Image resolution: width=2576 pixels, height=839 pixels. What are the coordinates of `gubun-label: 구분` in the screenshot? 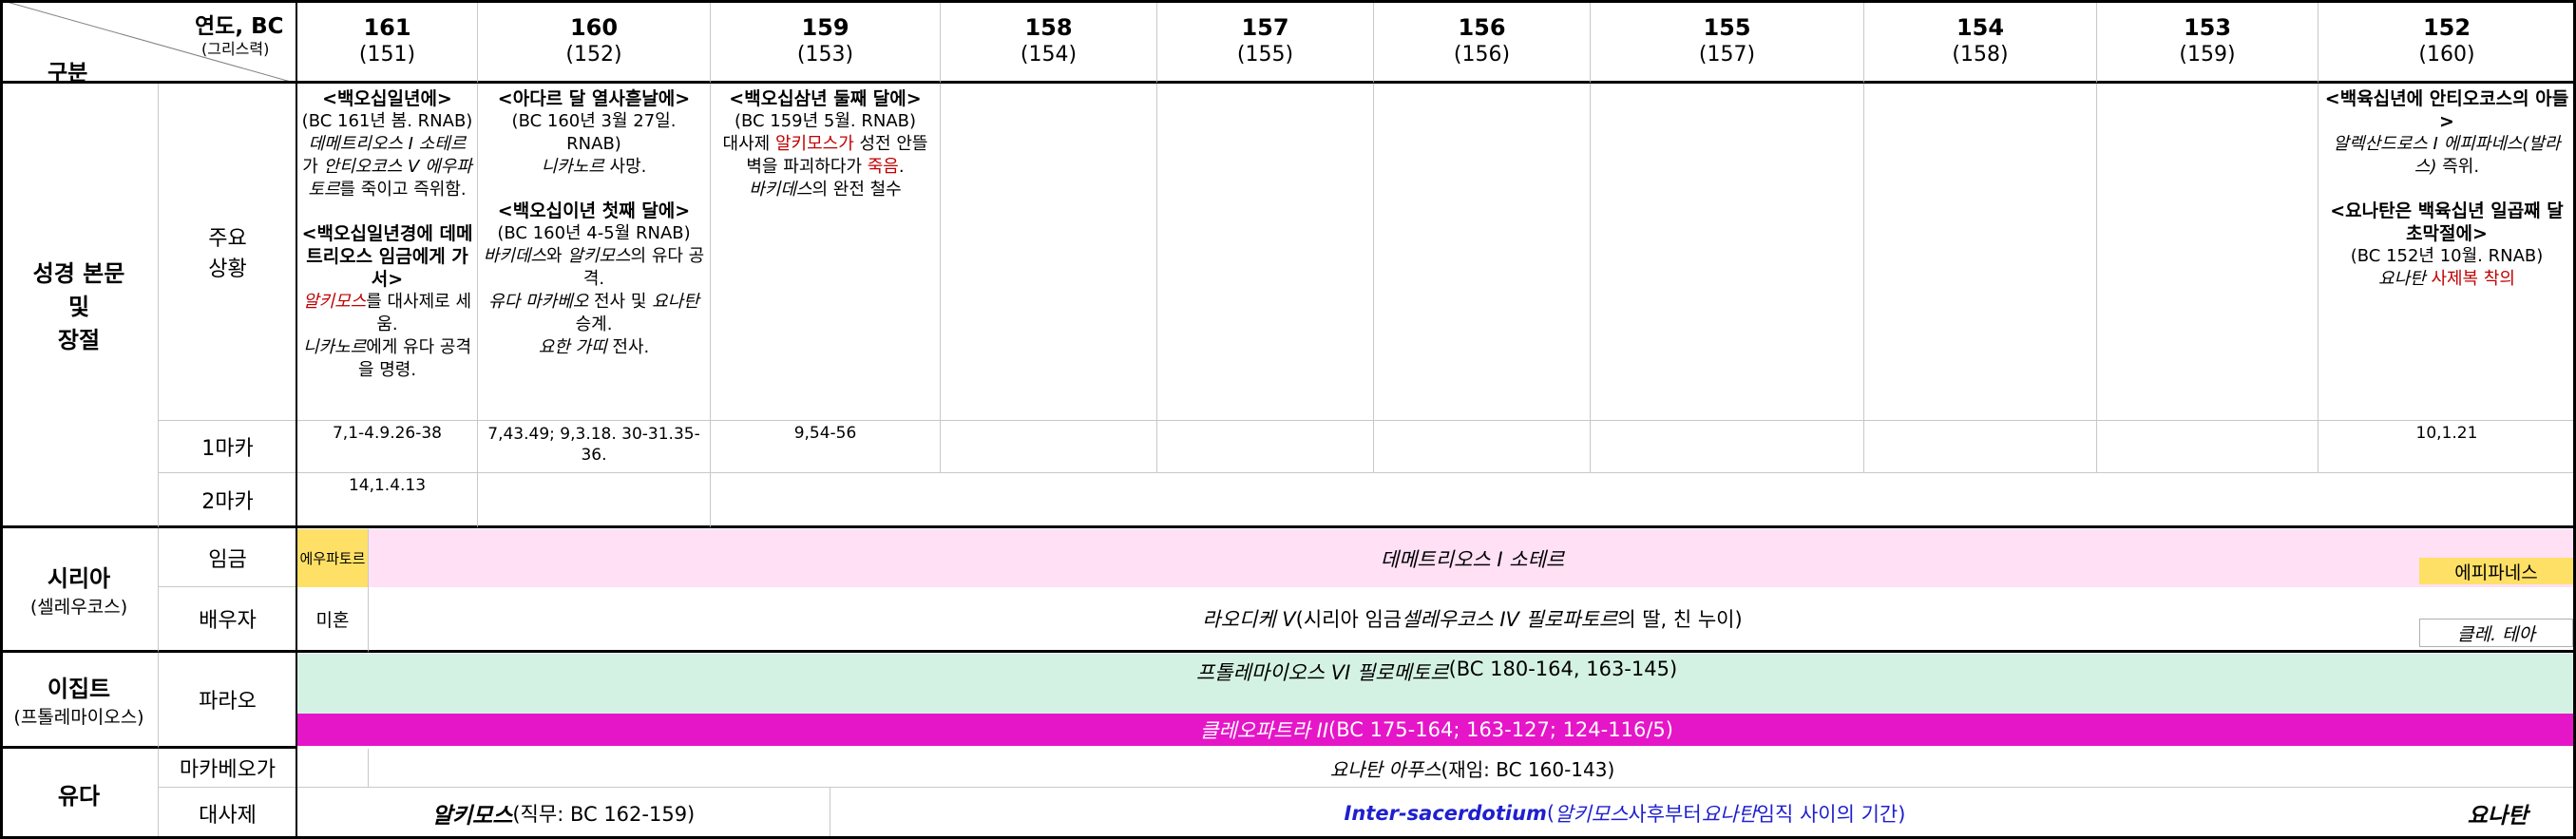 It's located at (68, 72).